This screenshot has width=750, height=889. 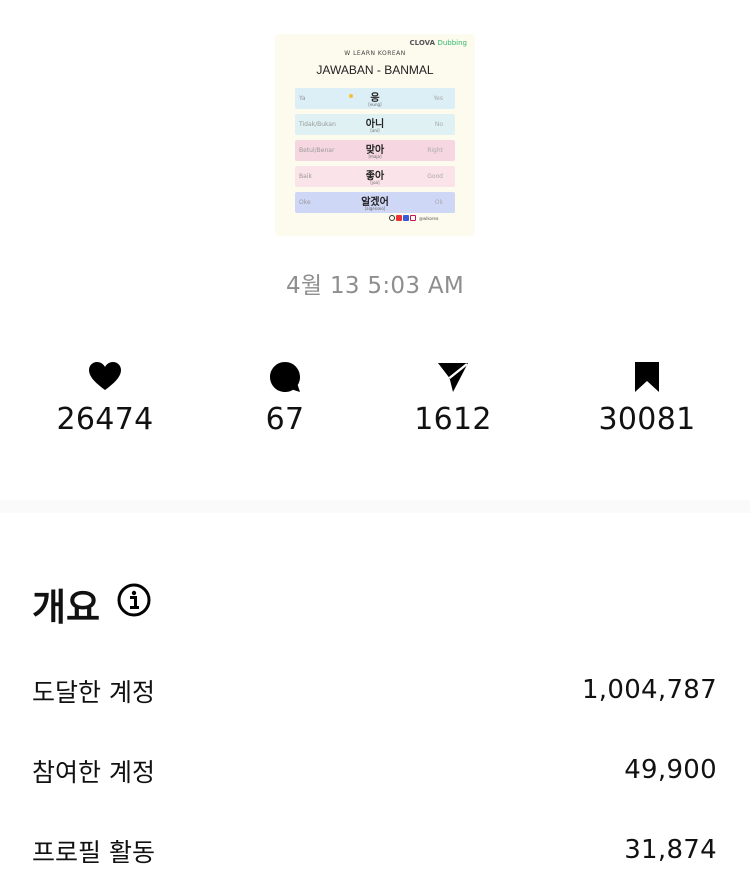 I want to click on post-kicker: W LEARN KOREAN, so click(x=375, y=53).